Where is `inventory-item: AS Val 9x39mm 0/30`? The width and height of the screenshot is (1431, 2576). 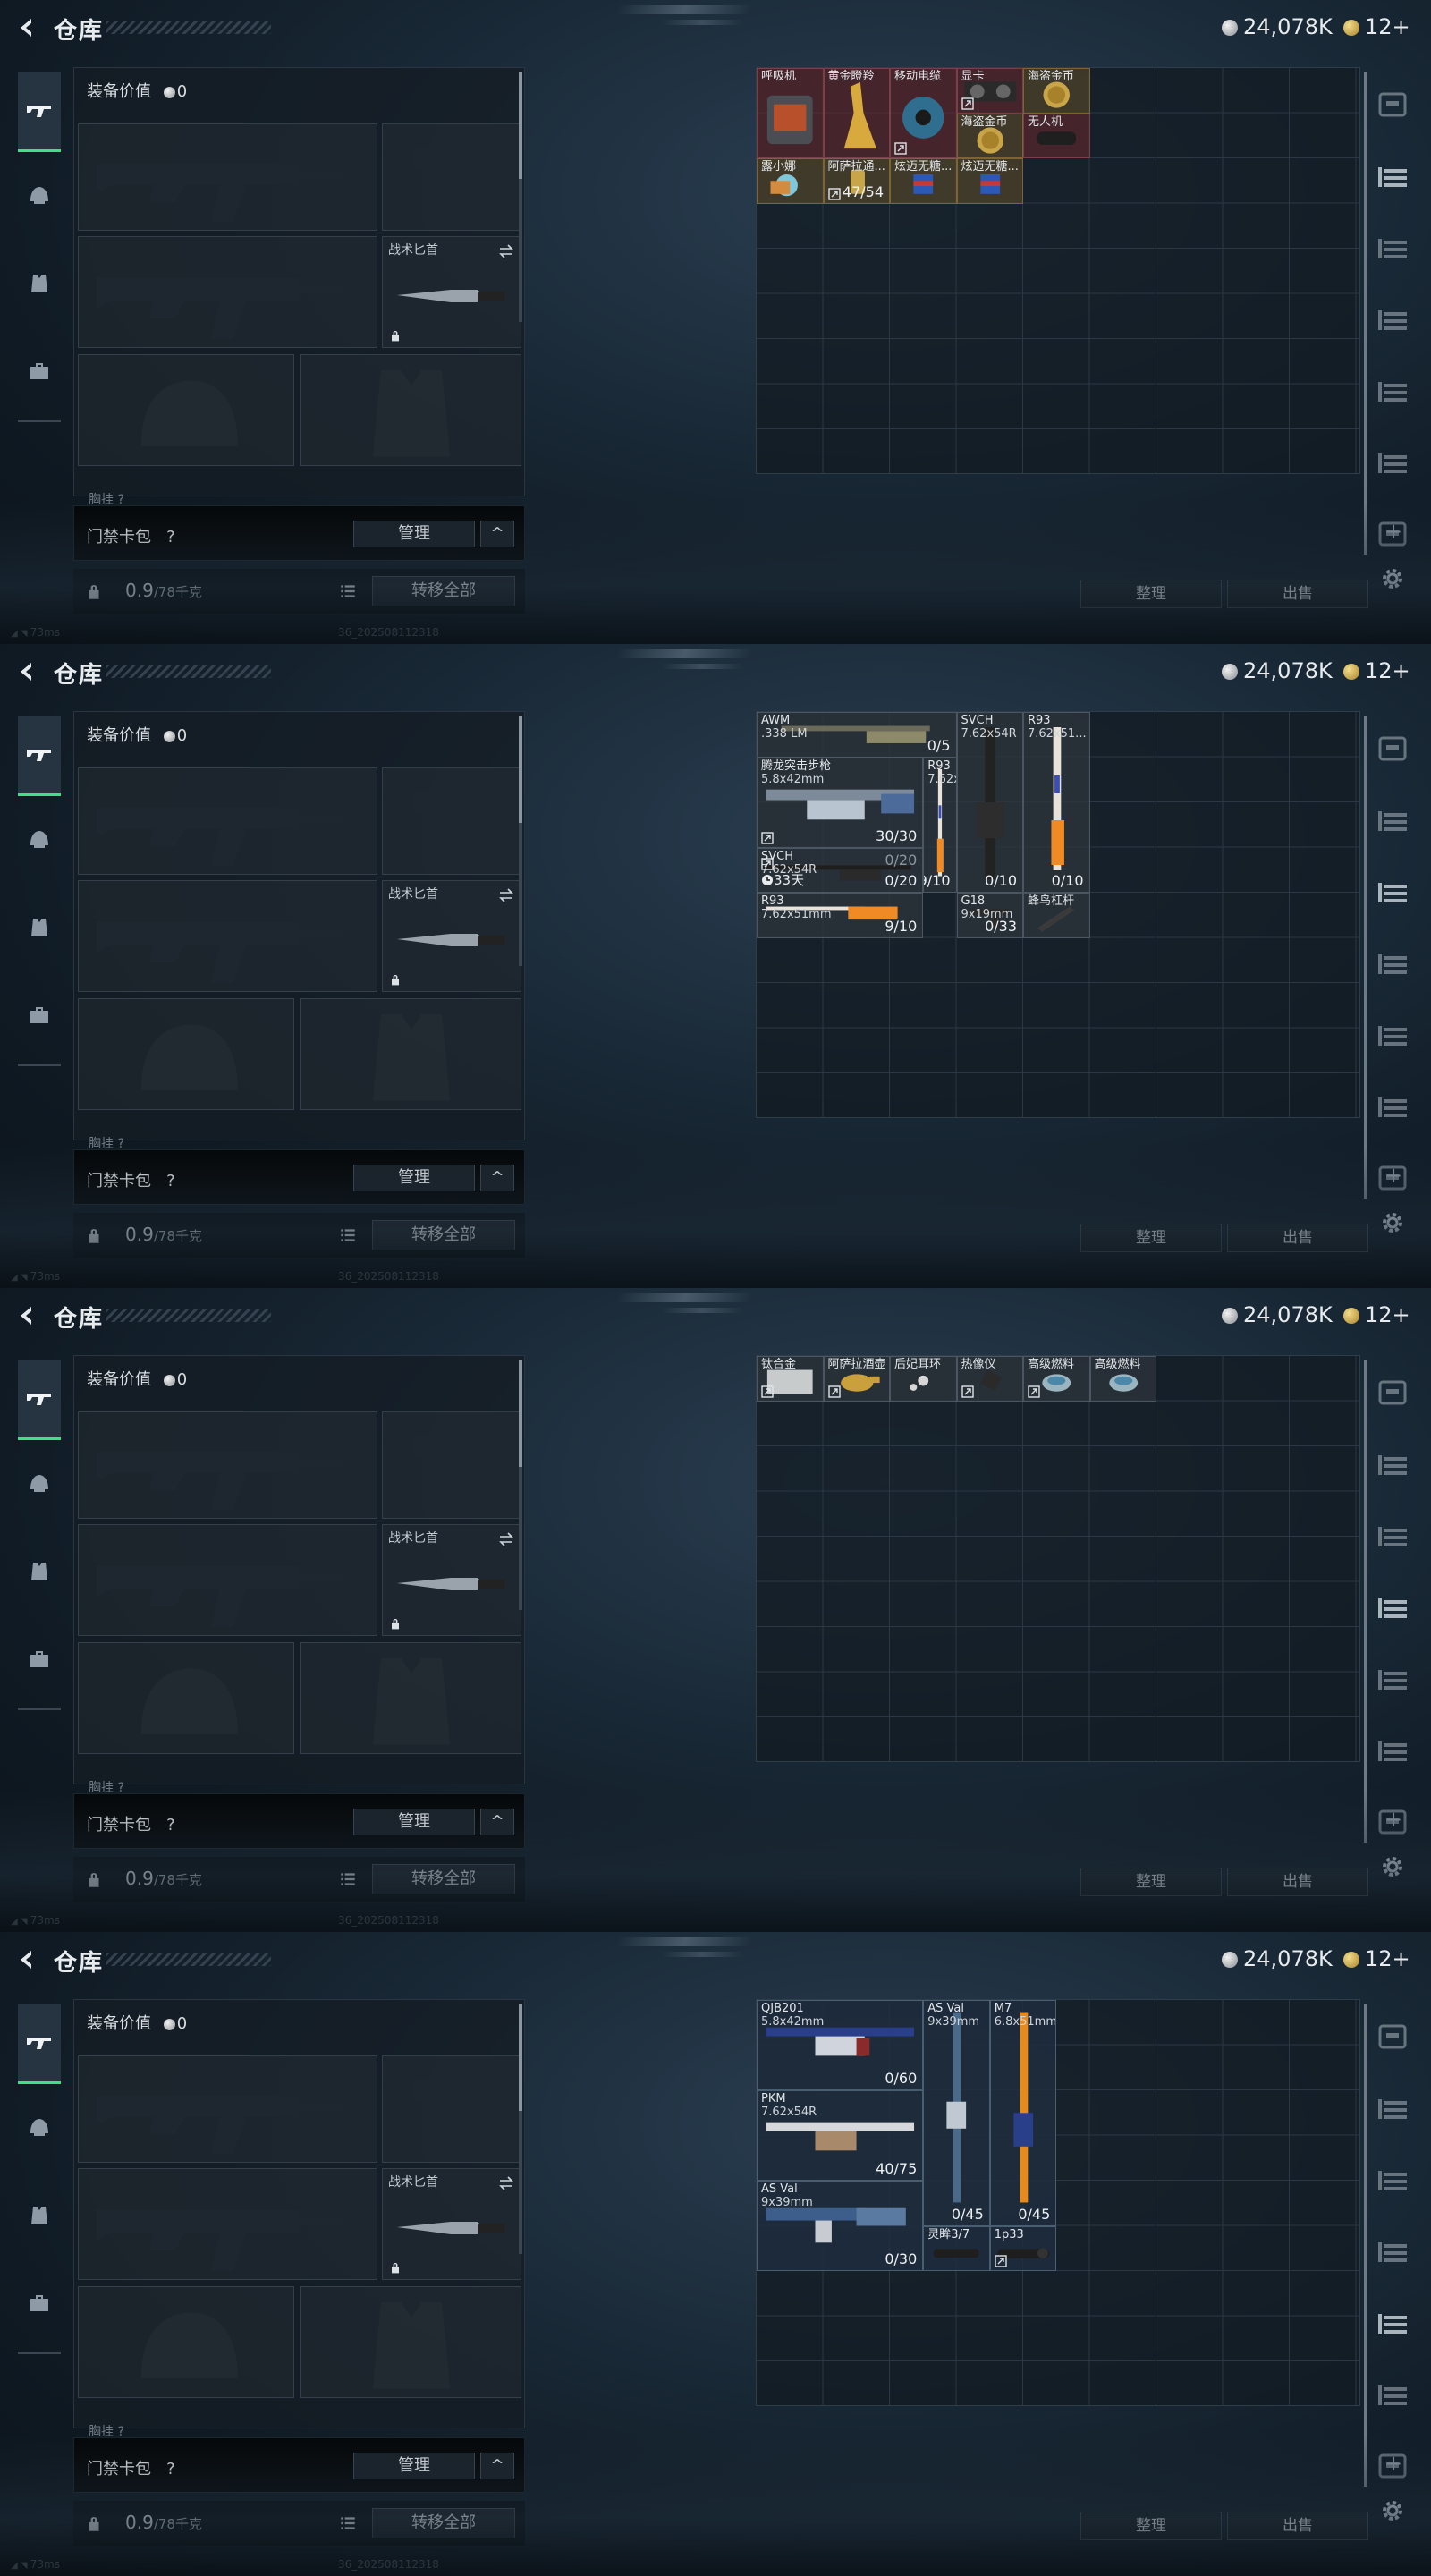
inventory-item: AS Val 9x39mm 0/30 is located at coordinates (841, 2226).